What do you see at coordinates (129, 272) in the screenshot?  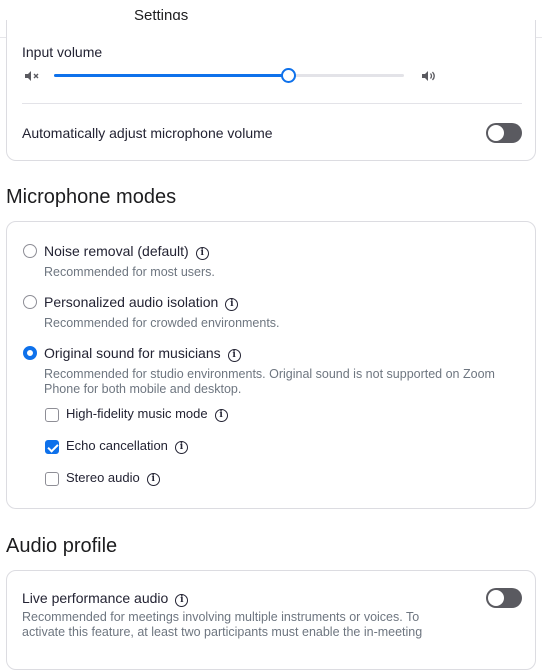 I see `noise-removal-desc: Recommended for most users.` at bounding box center [129, 272].